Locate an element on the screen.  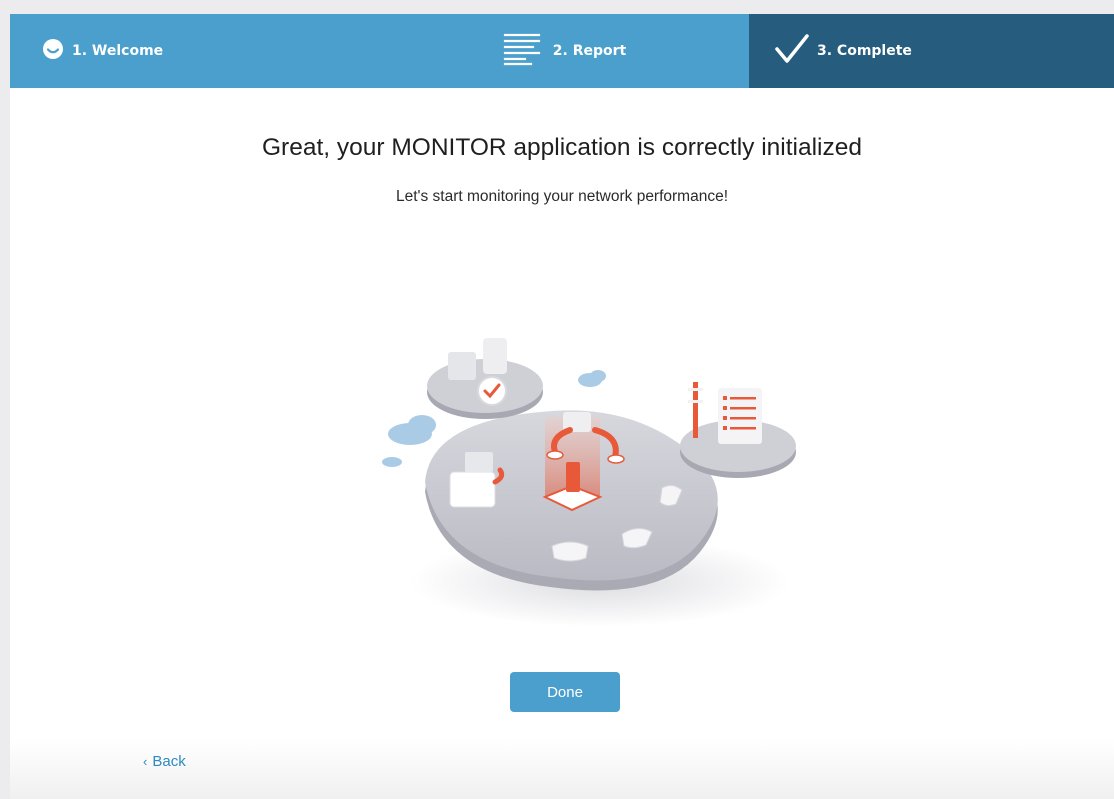
back-link: ‹ Back is located at coordinates (164, 761).